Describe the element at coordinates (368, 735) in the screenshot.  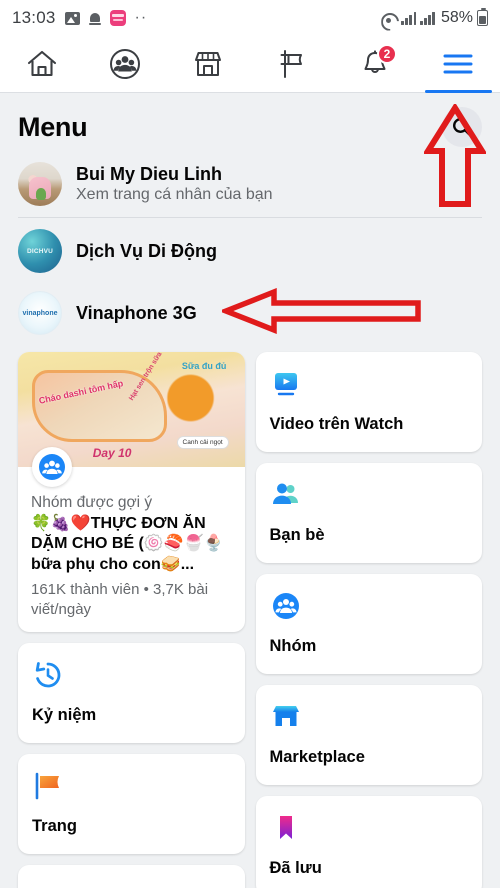
I see `tile-marketplace: Marketplace` at that location.